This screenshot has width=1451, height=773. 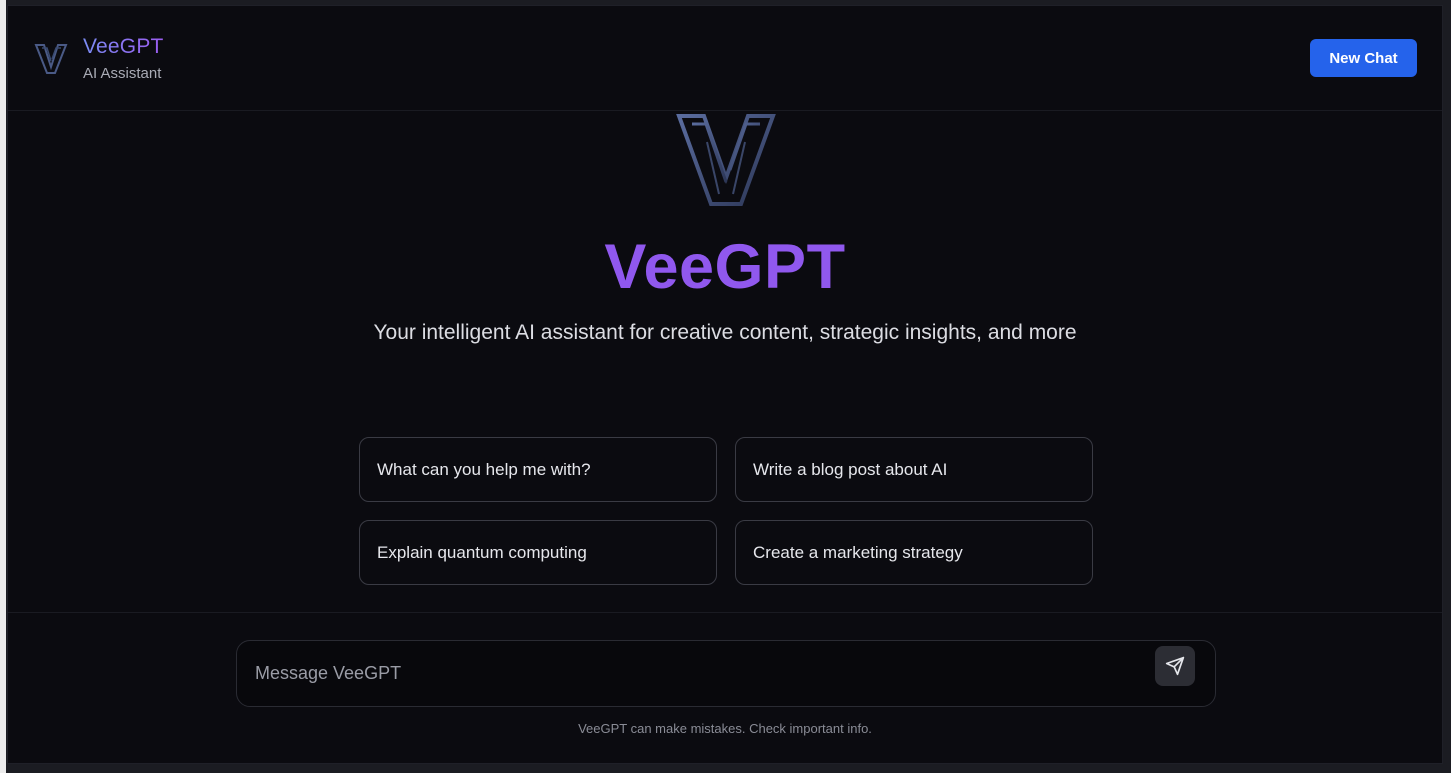 I want to click on suggestion-card-help: What can you help me with?, so click(x=538, y=469).